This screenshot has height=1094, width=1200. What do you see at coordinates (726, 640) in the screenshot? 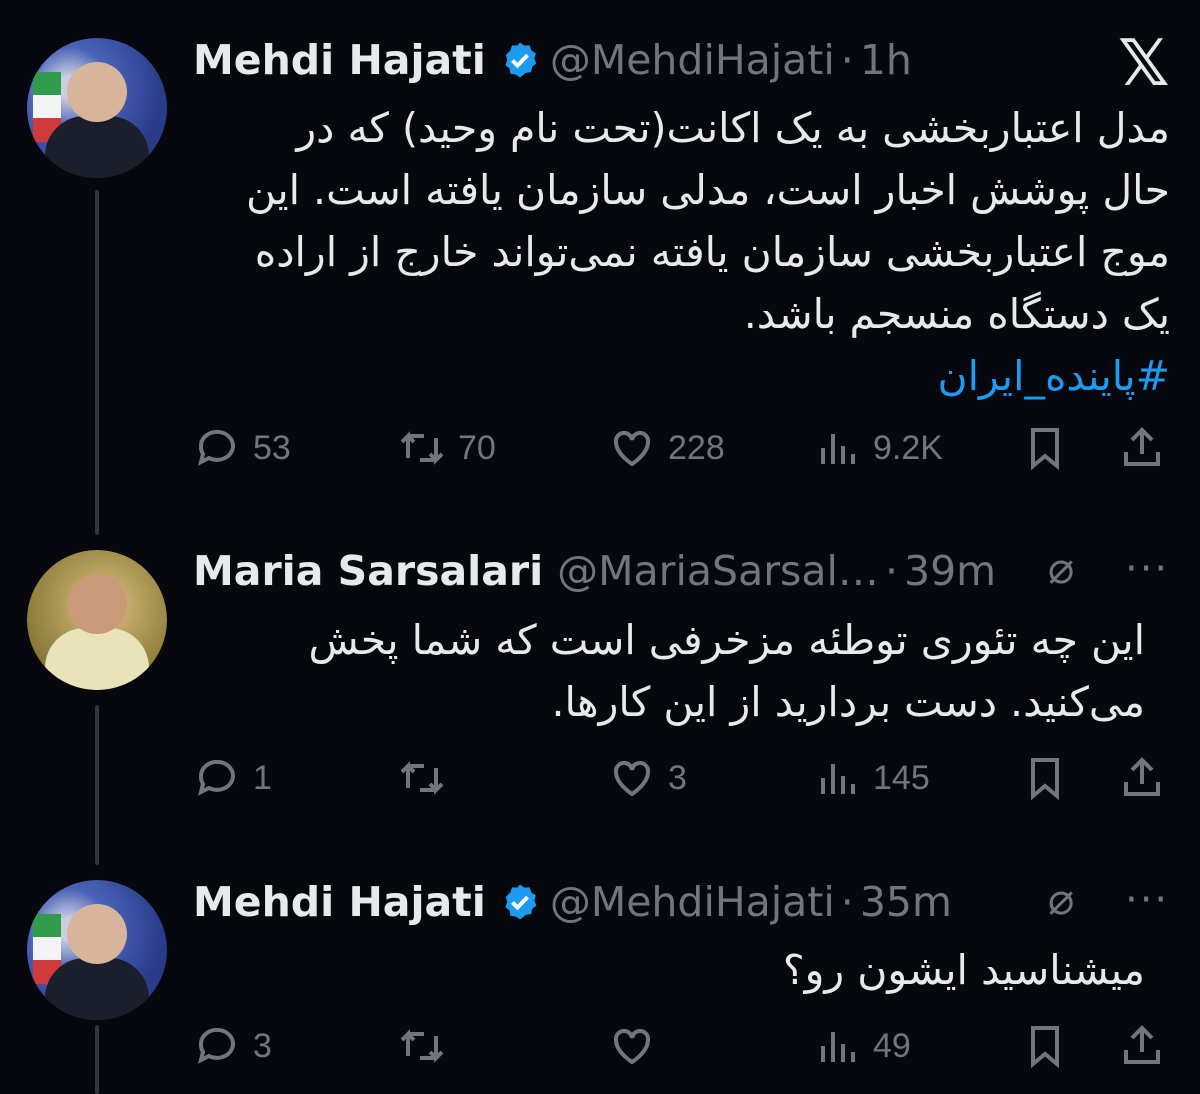
I see `tweet-text-line: این چه تئوری توطئه مزخرفی است که شما پخش` at bounding box center [726, 640].